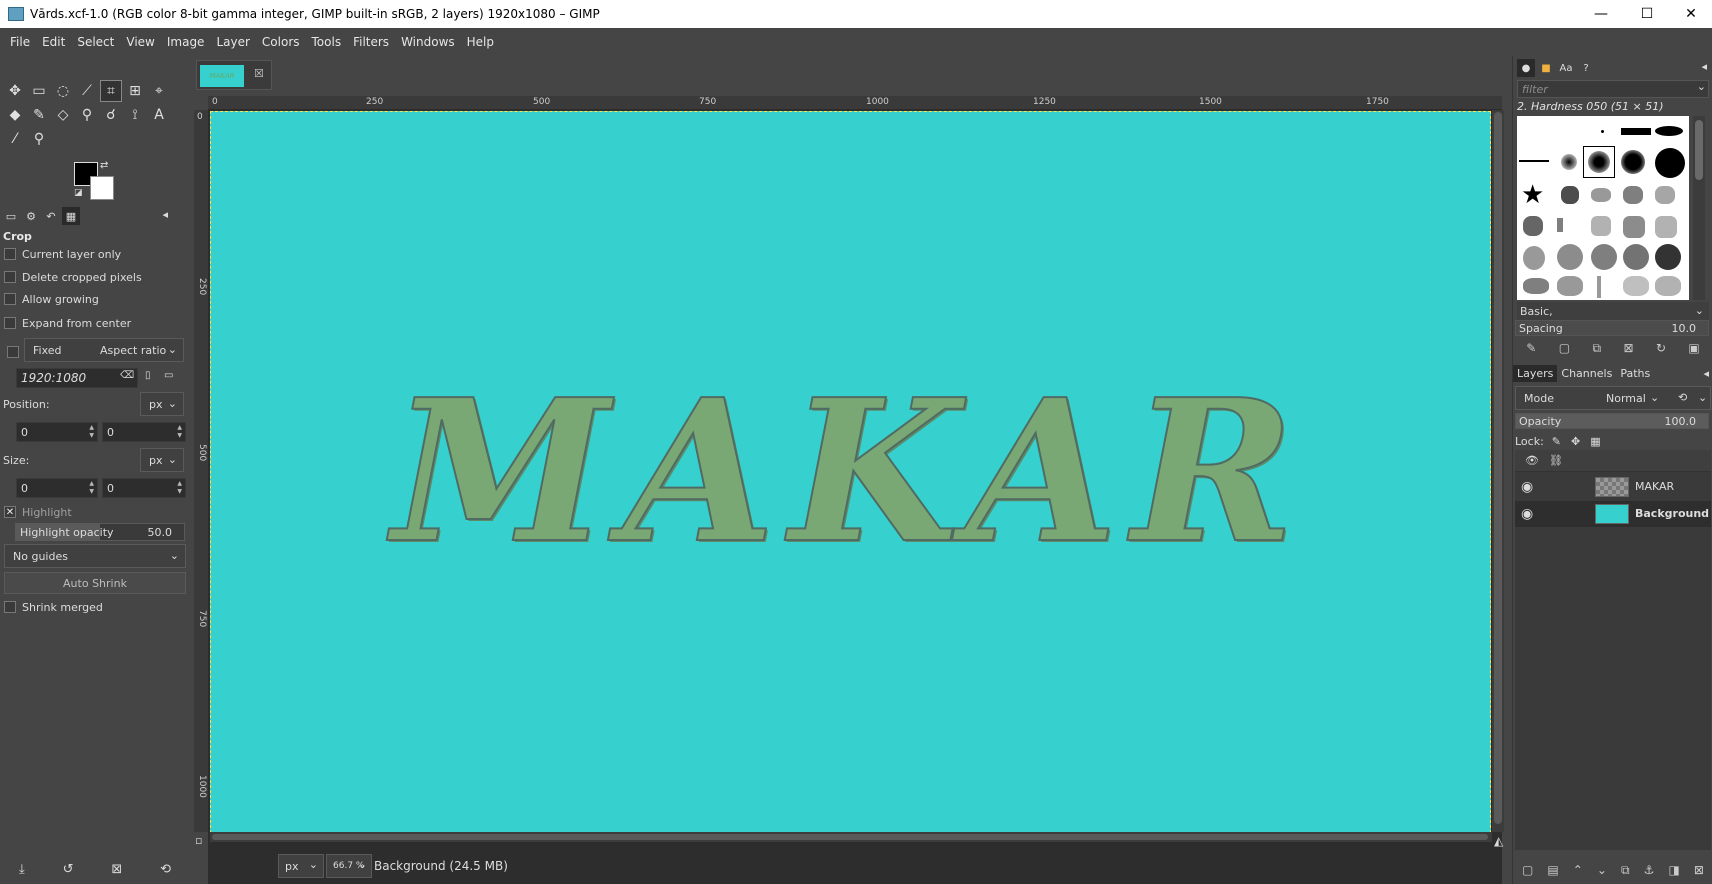 Image resolution: width=1712 pixels, height=884 pixels. I want to click on menu-view: View, so click(140, 42).